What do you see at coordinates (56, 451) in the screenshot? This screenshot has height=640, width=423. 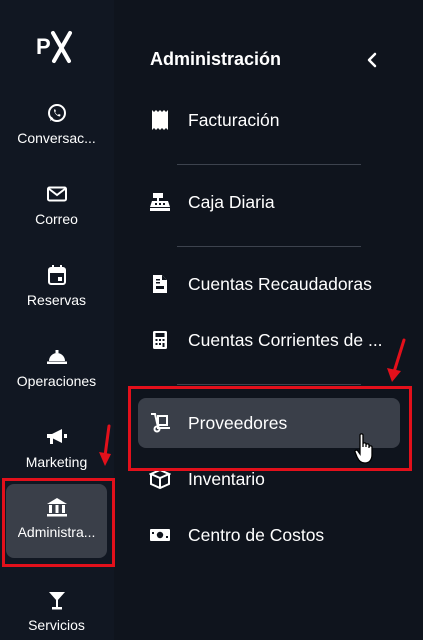 I see `rail-item-marketing: Marketing` at bounding box center [56, 451].